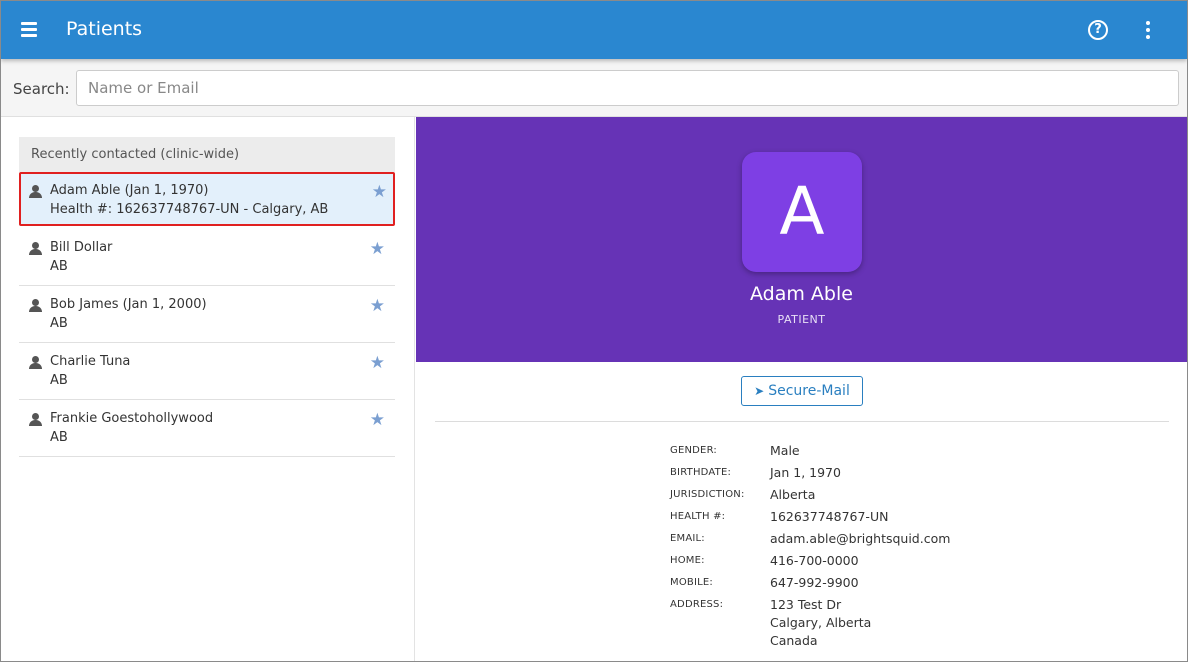 The image size is (1188, 662). I want to click on detail-row-gender: GENDER: Male, so click(870, 453).